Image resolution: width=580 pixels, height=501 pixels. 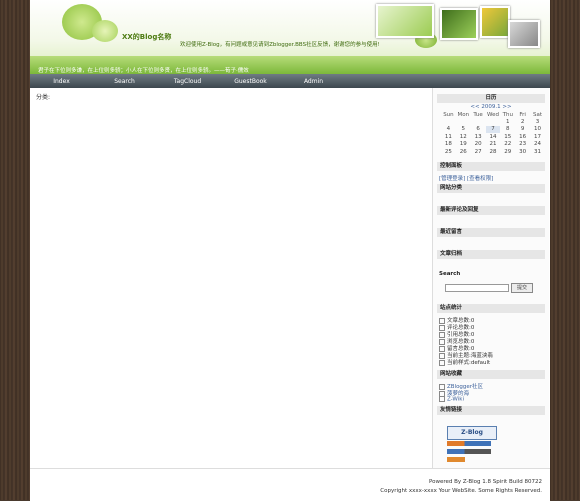 What do you see at coordinates (105, 31) in the screenshot?
I see `clover-decoration` at bounding box center [105, 31].